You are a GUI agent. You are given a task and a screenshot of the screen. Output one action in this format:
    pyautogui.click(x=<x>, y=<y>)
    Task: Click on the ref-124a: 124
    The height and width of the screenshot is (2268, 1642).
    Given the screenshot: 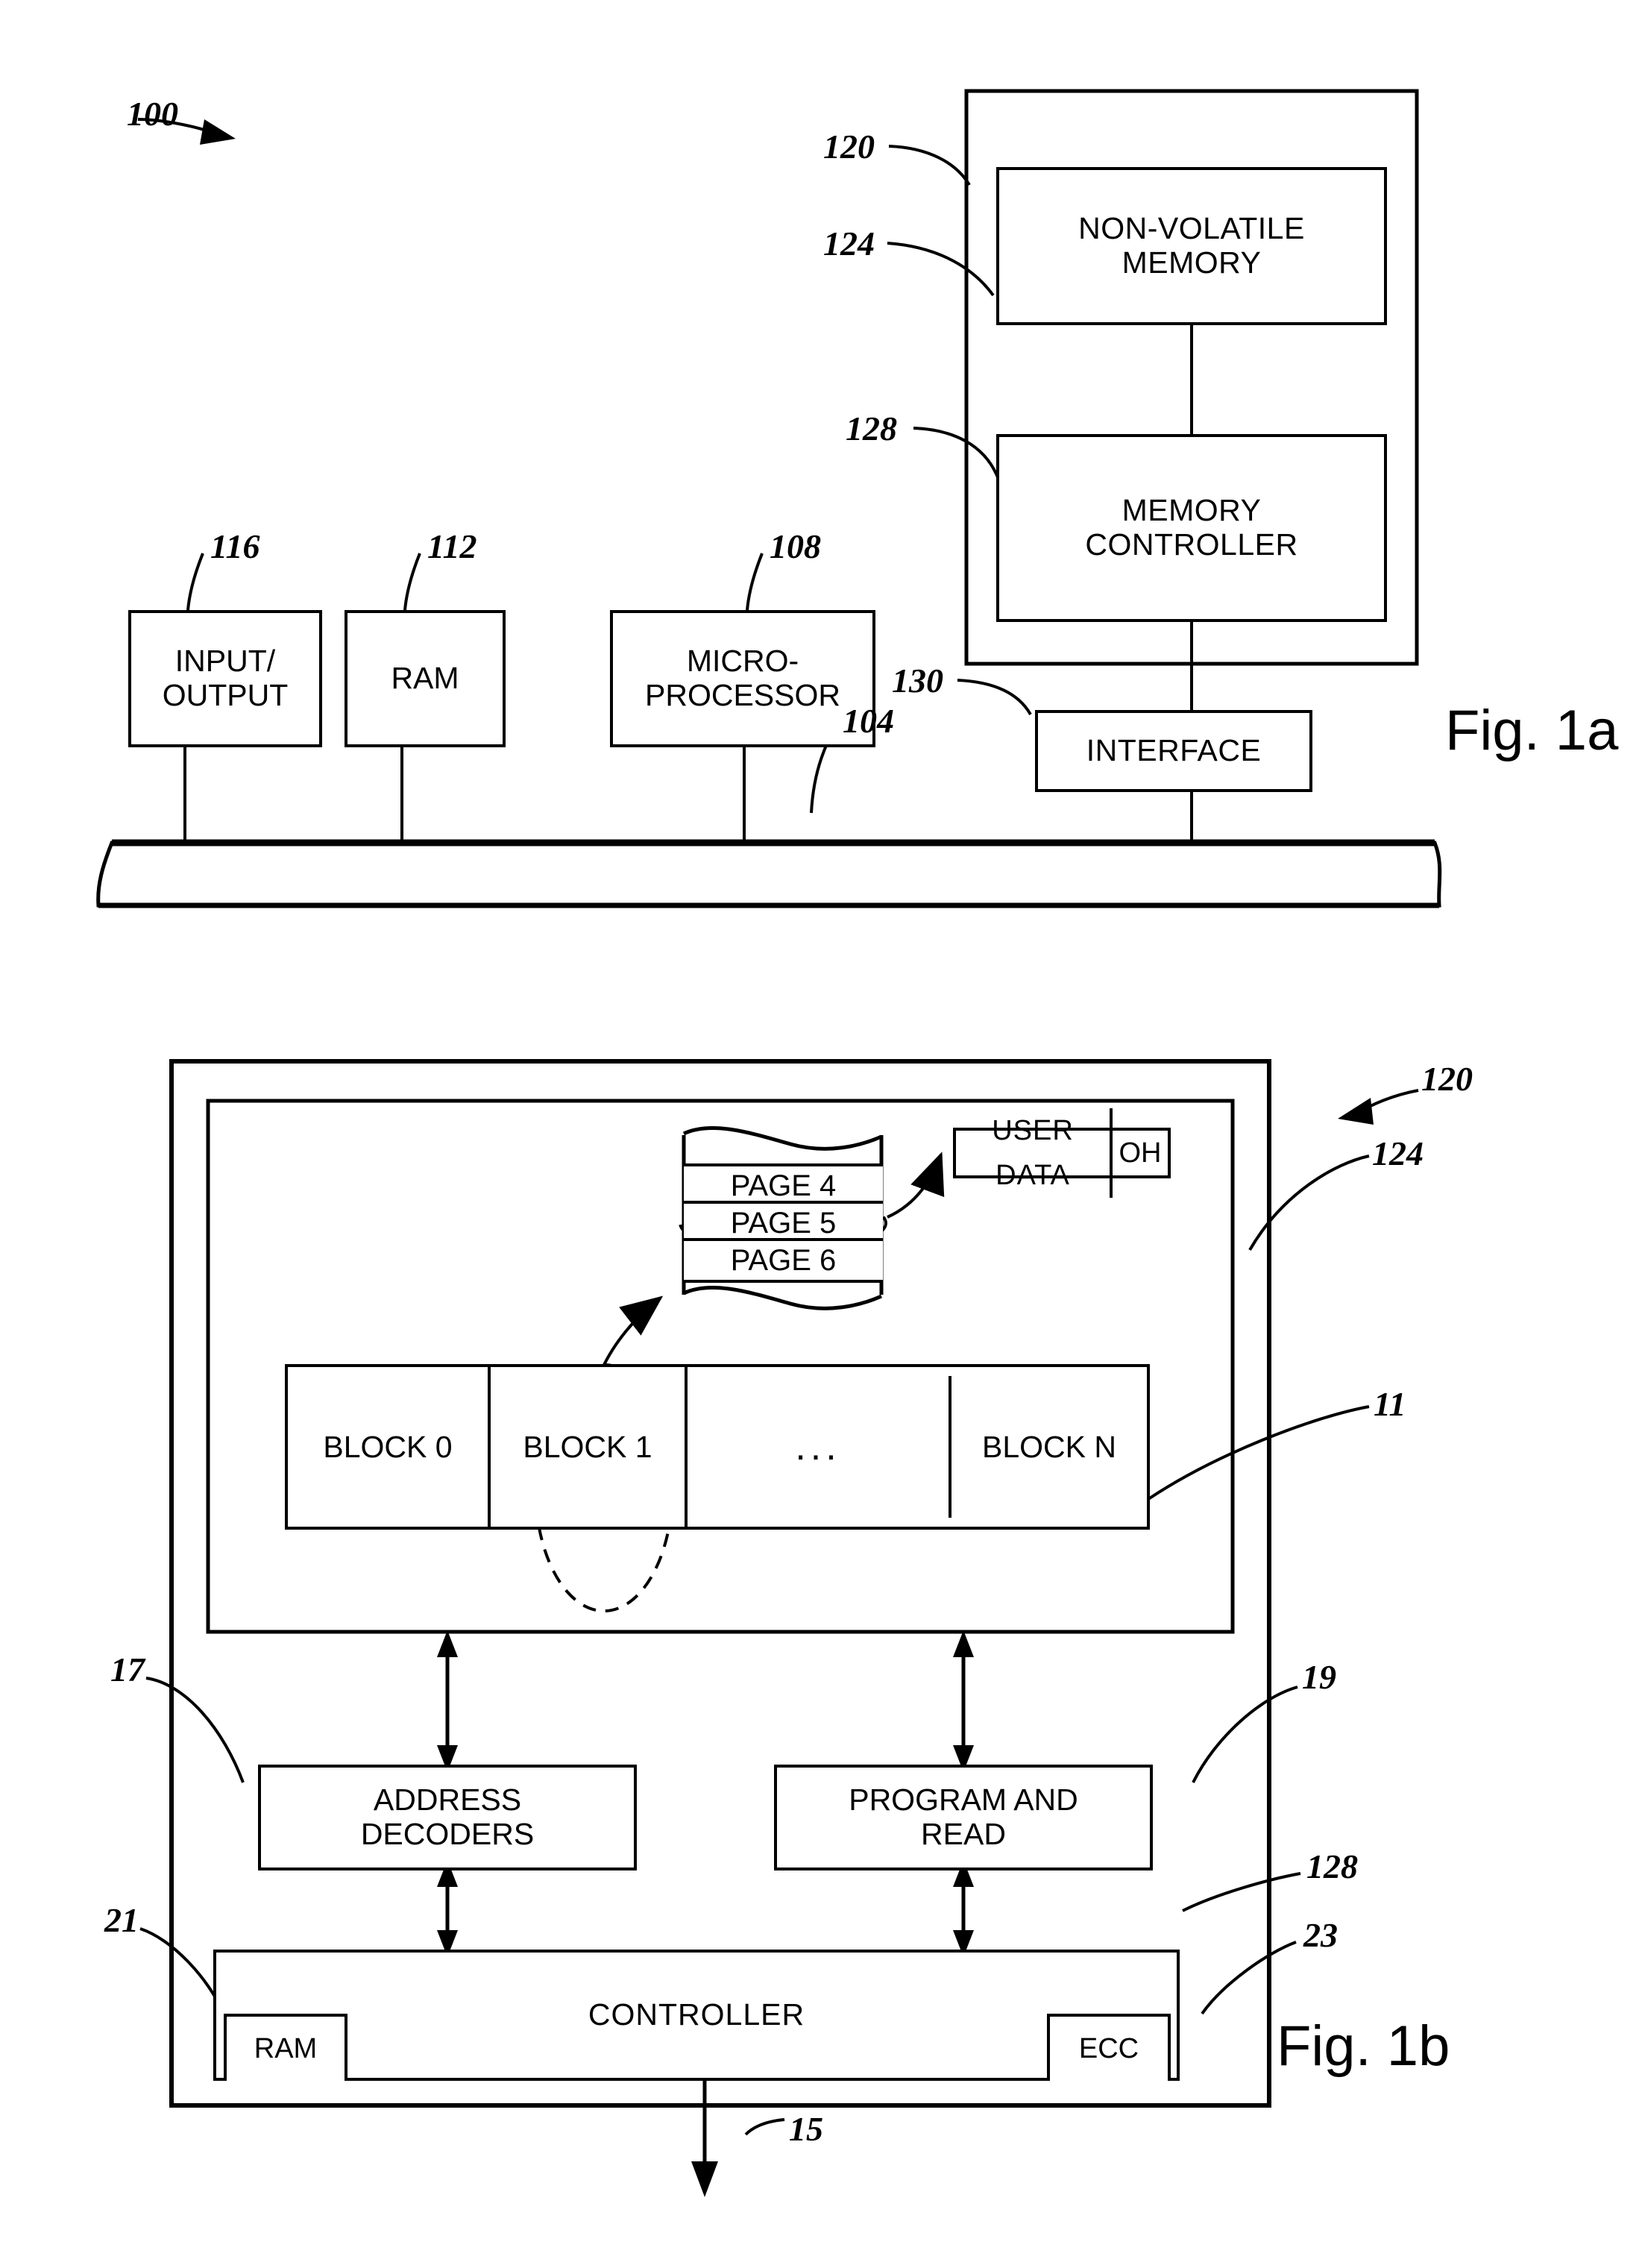 What is the action you would take?
    pyautogui.click(x=849, y=244)
    